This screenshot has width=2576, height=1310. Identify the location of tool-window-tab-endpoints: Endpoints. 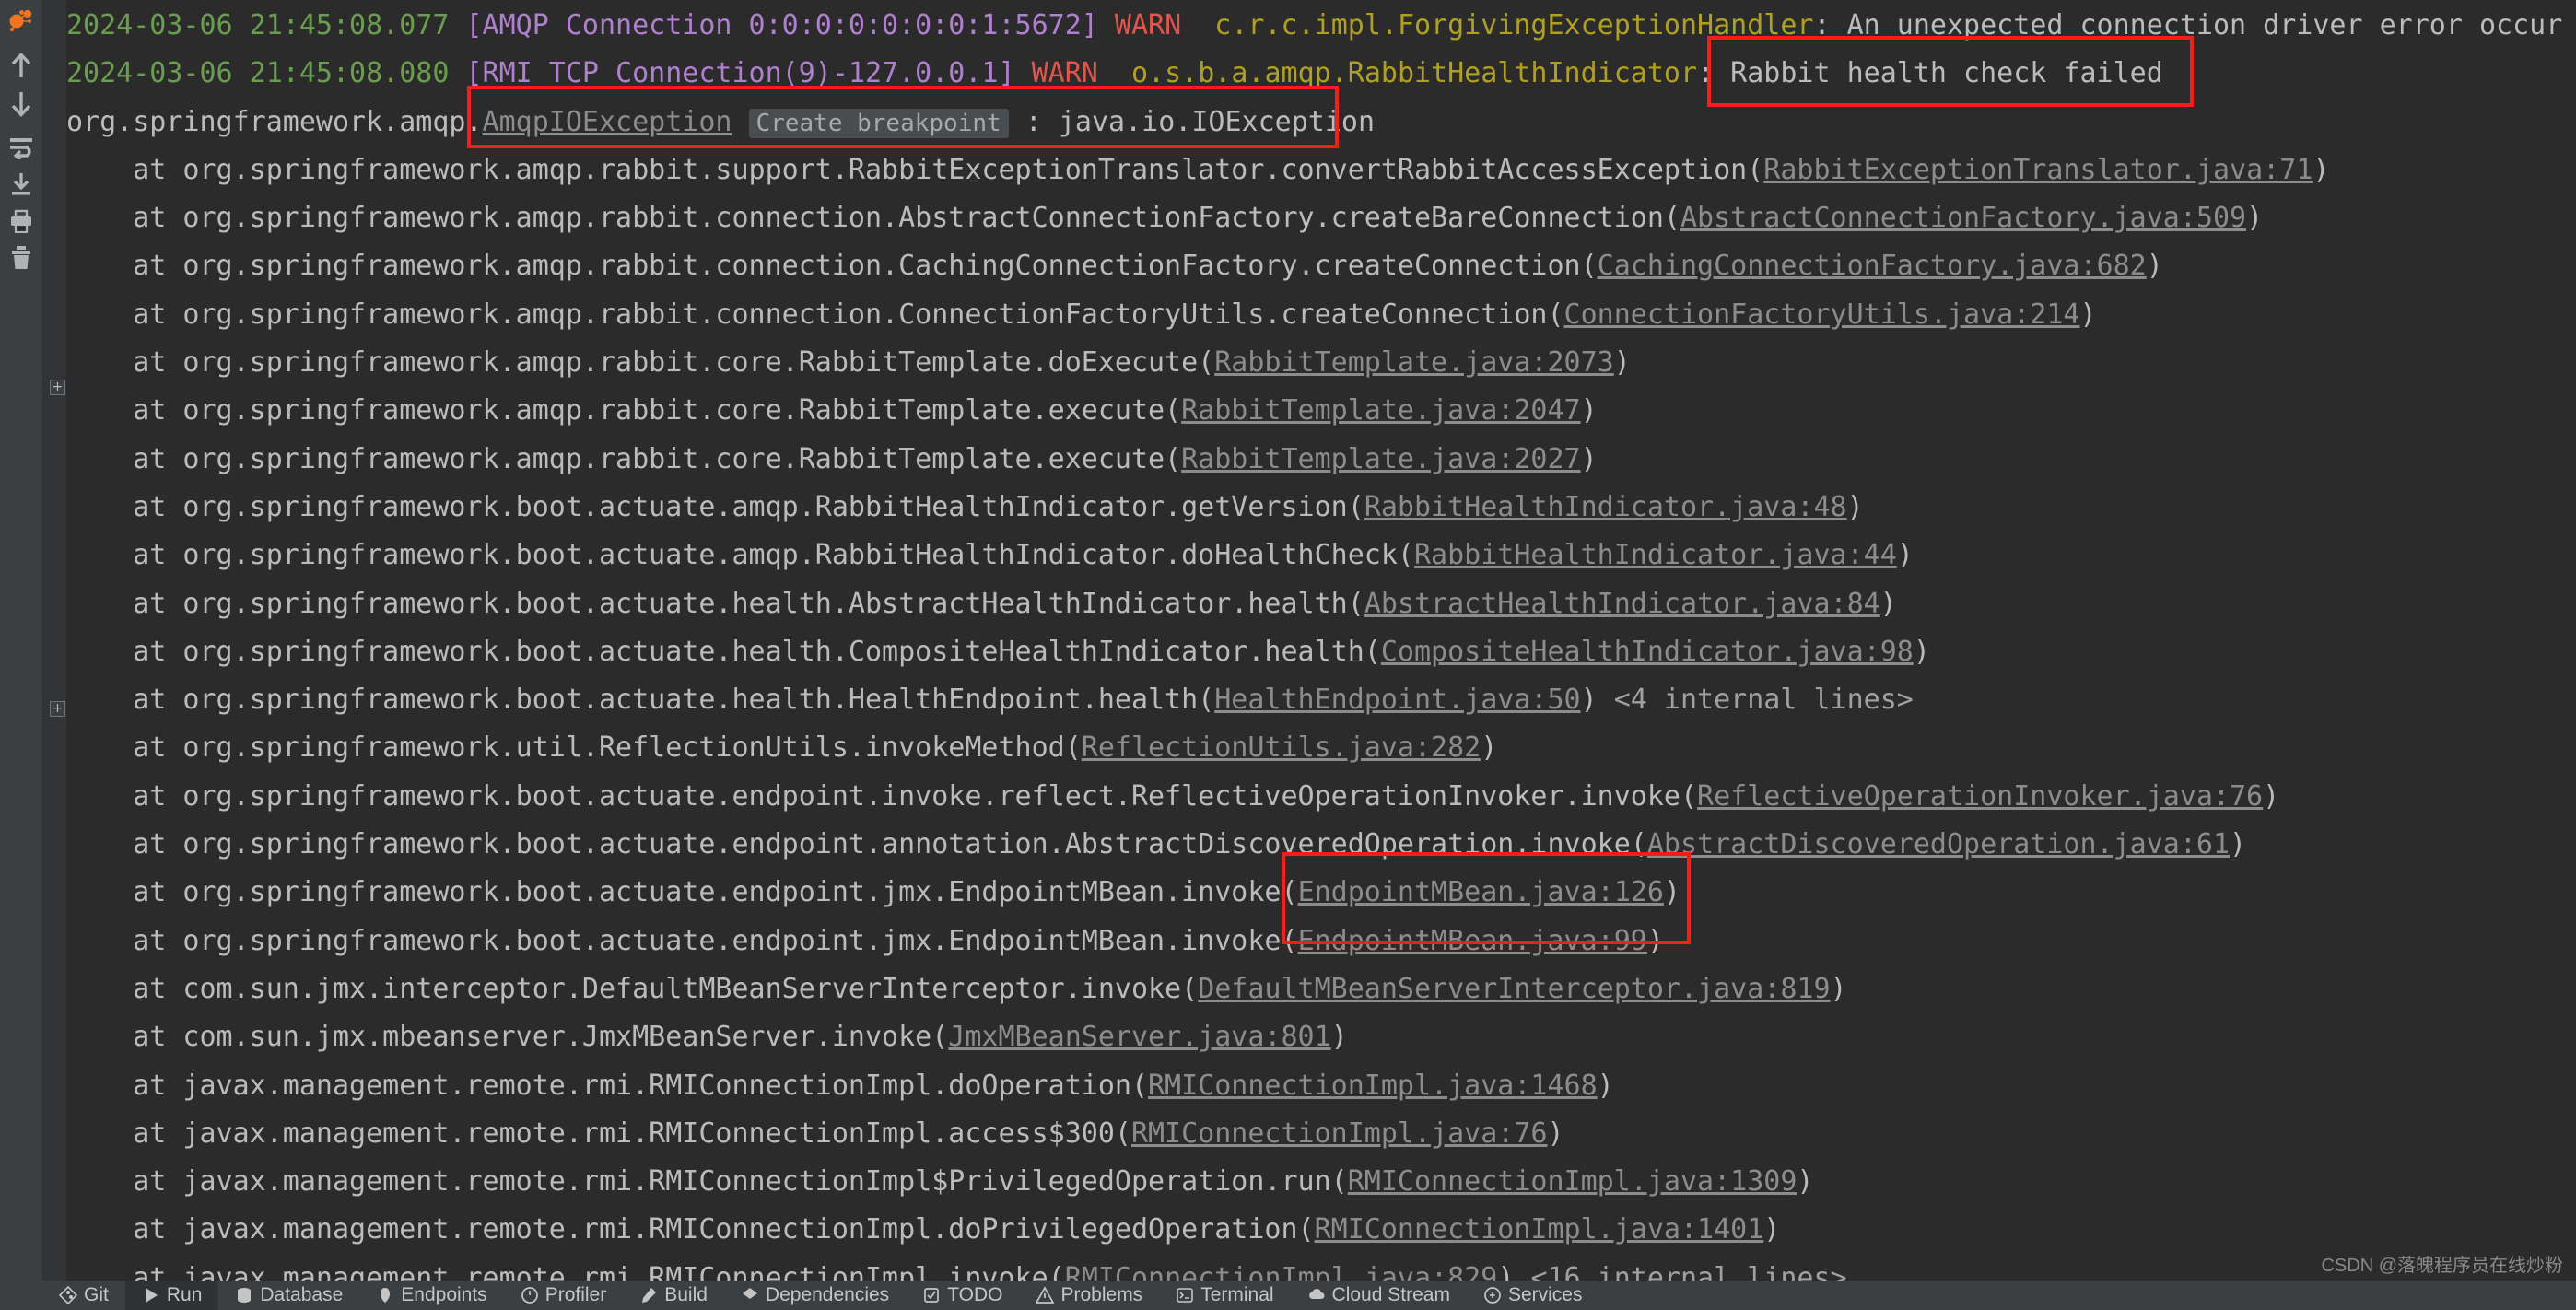
(431, 1296).